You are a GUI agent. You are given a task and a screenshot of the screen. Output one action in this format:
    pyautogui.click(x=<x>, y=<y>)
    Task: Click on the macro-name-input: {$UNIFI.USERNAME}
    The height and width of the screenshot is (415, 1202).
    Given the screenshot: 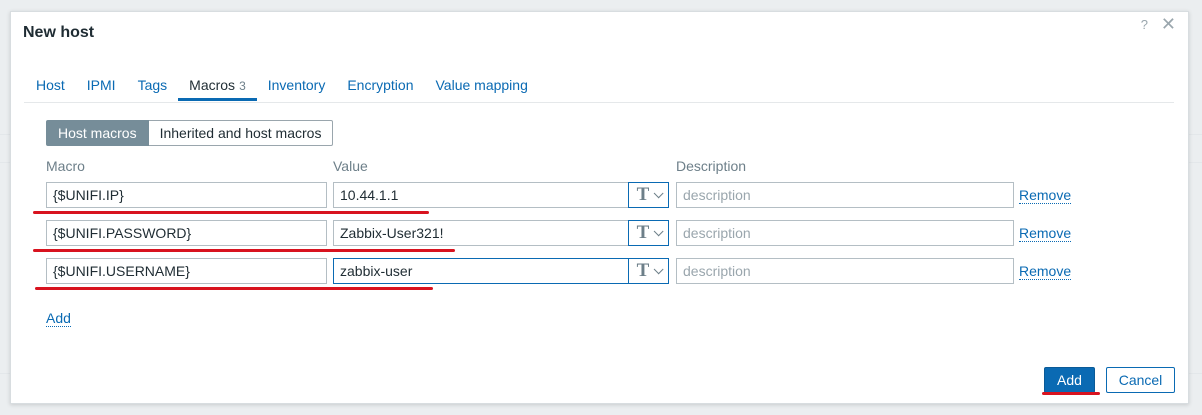 What is the action you would take?
    pyautogui.click(x=186, y=271)
    